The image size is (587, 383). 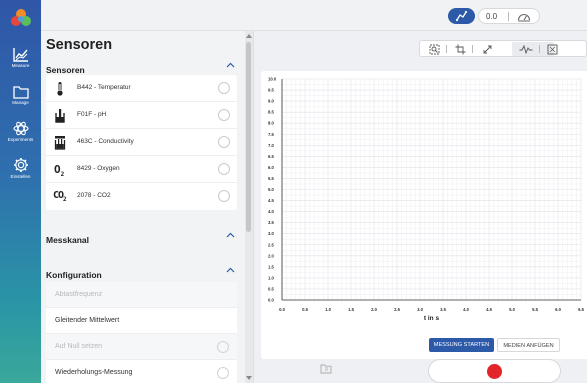 What do you see at coordinates (271, 189) in the screenshot?
I see `y-tick-label: 5.0` at bounding box center [271, 189].